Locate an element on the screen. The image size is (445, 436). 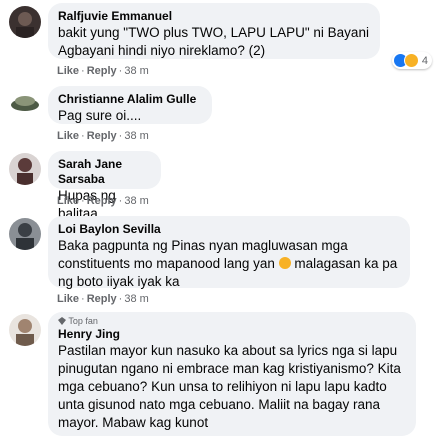
commenter-name: Ralfjuvie Emmanuel is located at coordinates (214, 16).